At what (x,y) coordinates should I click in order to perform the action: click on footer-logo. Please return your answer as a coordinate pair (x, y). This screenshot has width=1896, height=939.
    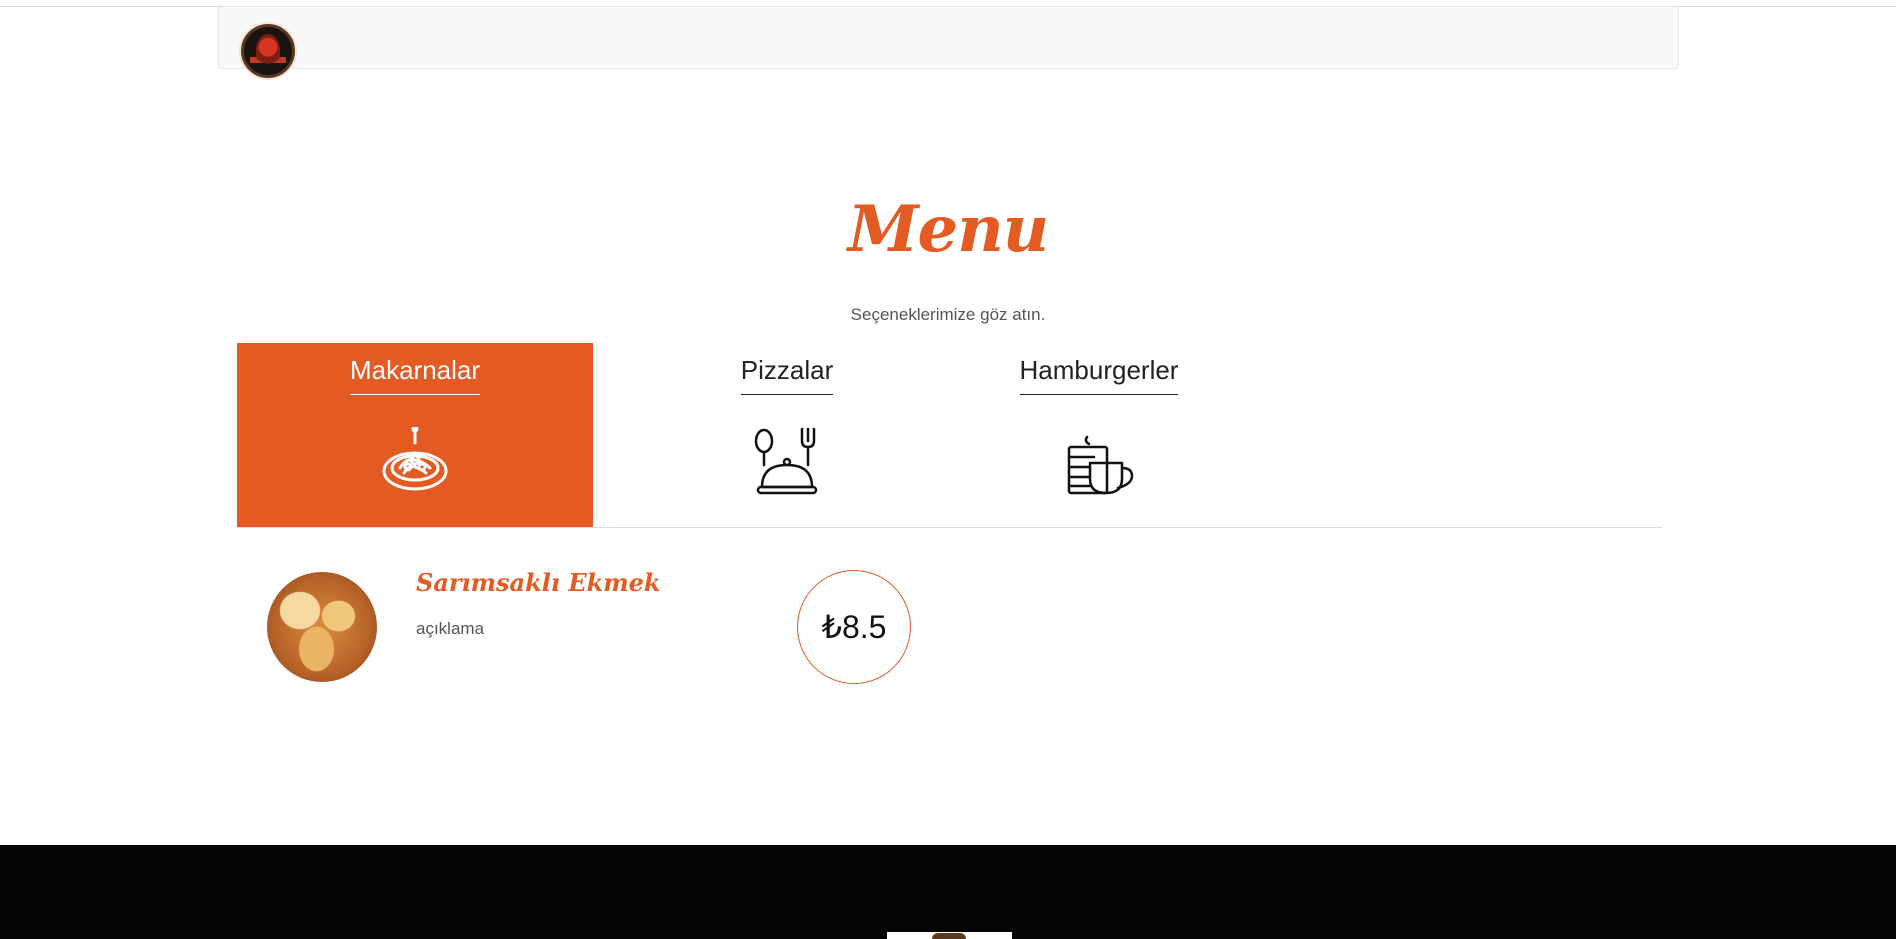
    Looking at the image, I should click on (949, 935).